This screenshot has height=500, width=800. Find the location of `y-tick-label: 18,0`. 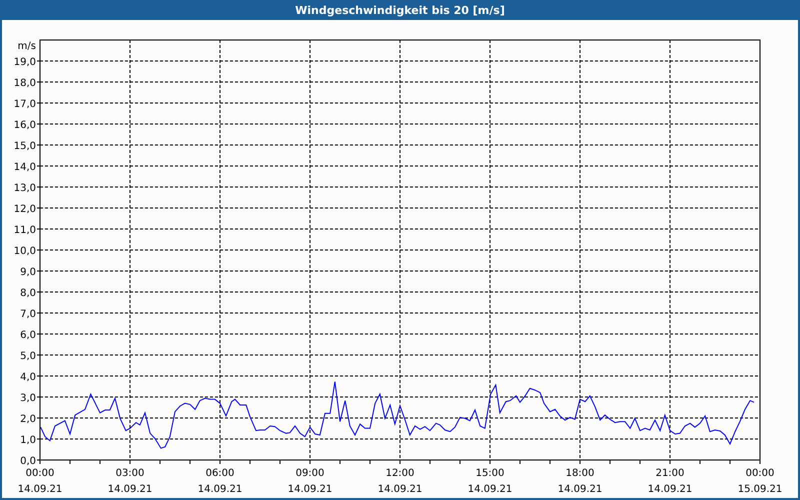

y-tick-label: 18,0 is located at coordinates (25, 83).